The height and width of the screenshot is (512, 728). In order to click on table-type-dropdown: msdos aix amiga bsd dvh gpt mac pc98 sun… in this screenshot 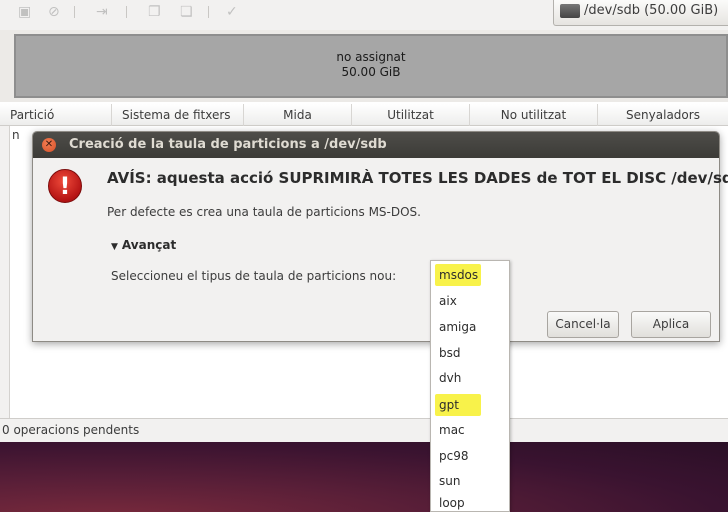, I will do `click(470, 386)`.